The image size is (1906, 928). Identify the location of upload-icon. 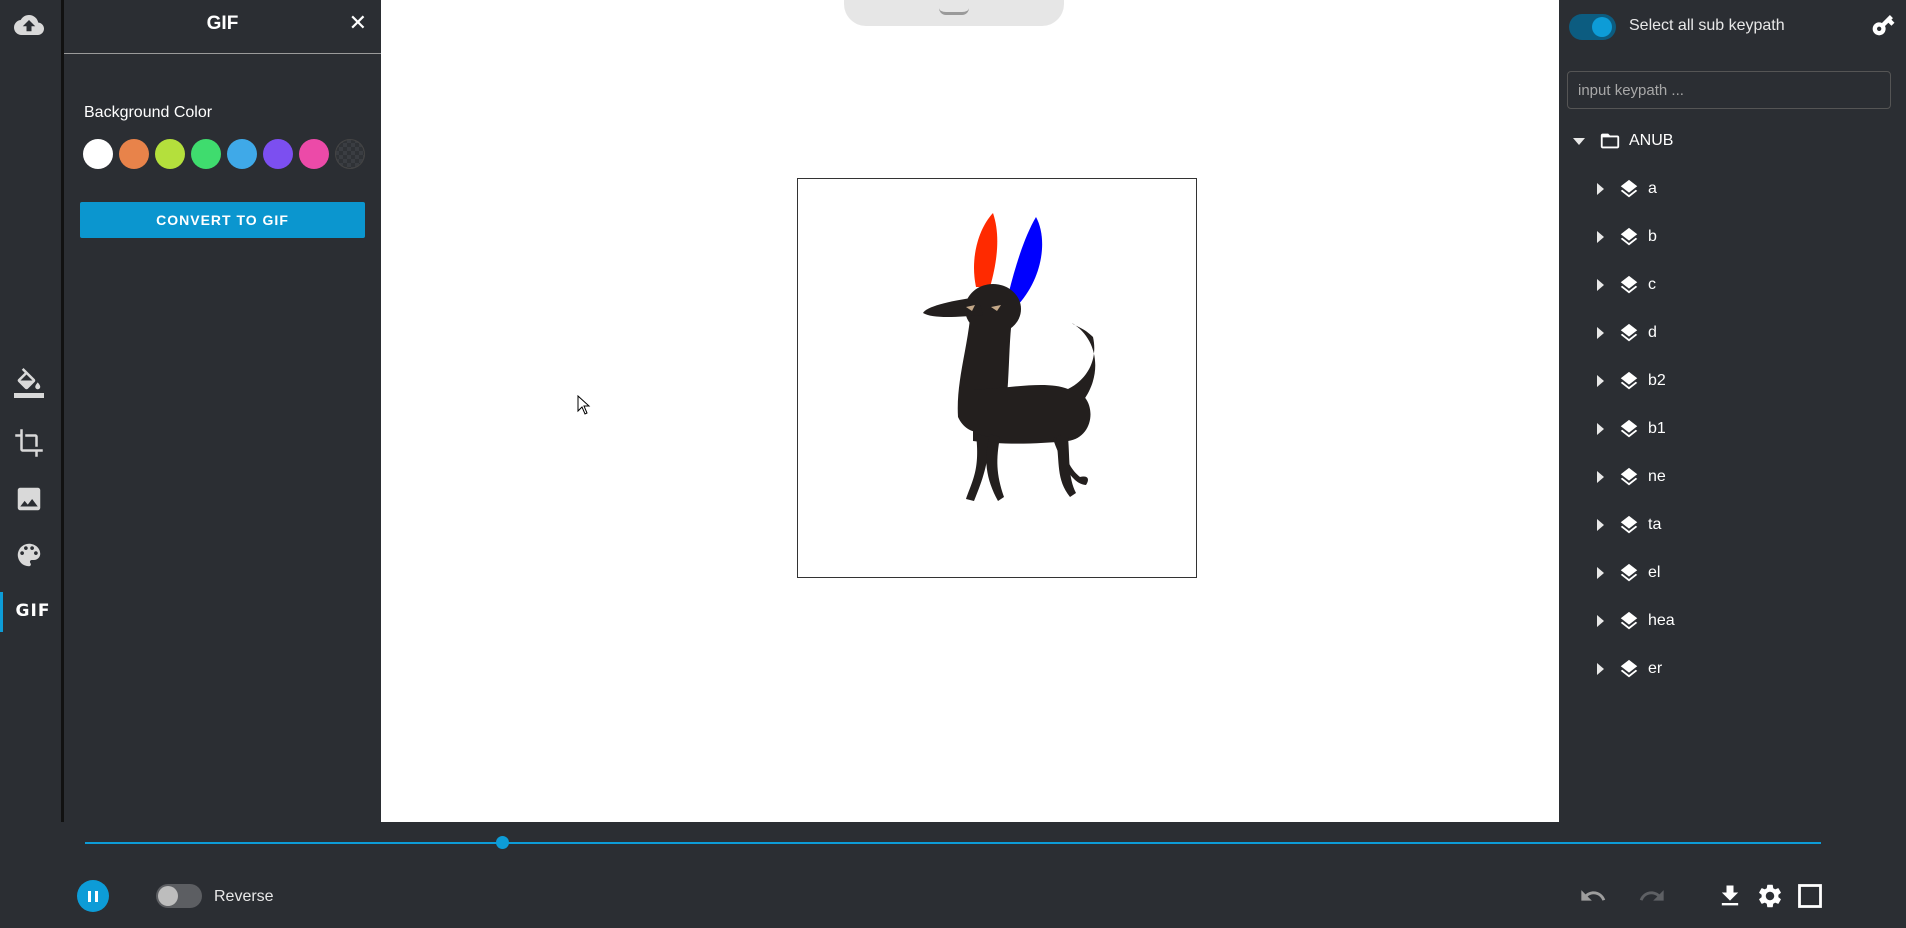
(29, 25).